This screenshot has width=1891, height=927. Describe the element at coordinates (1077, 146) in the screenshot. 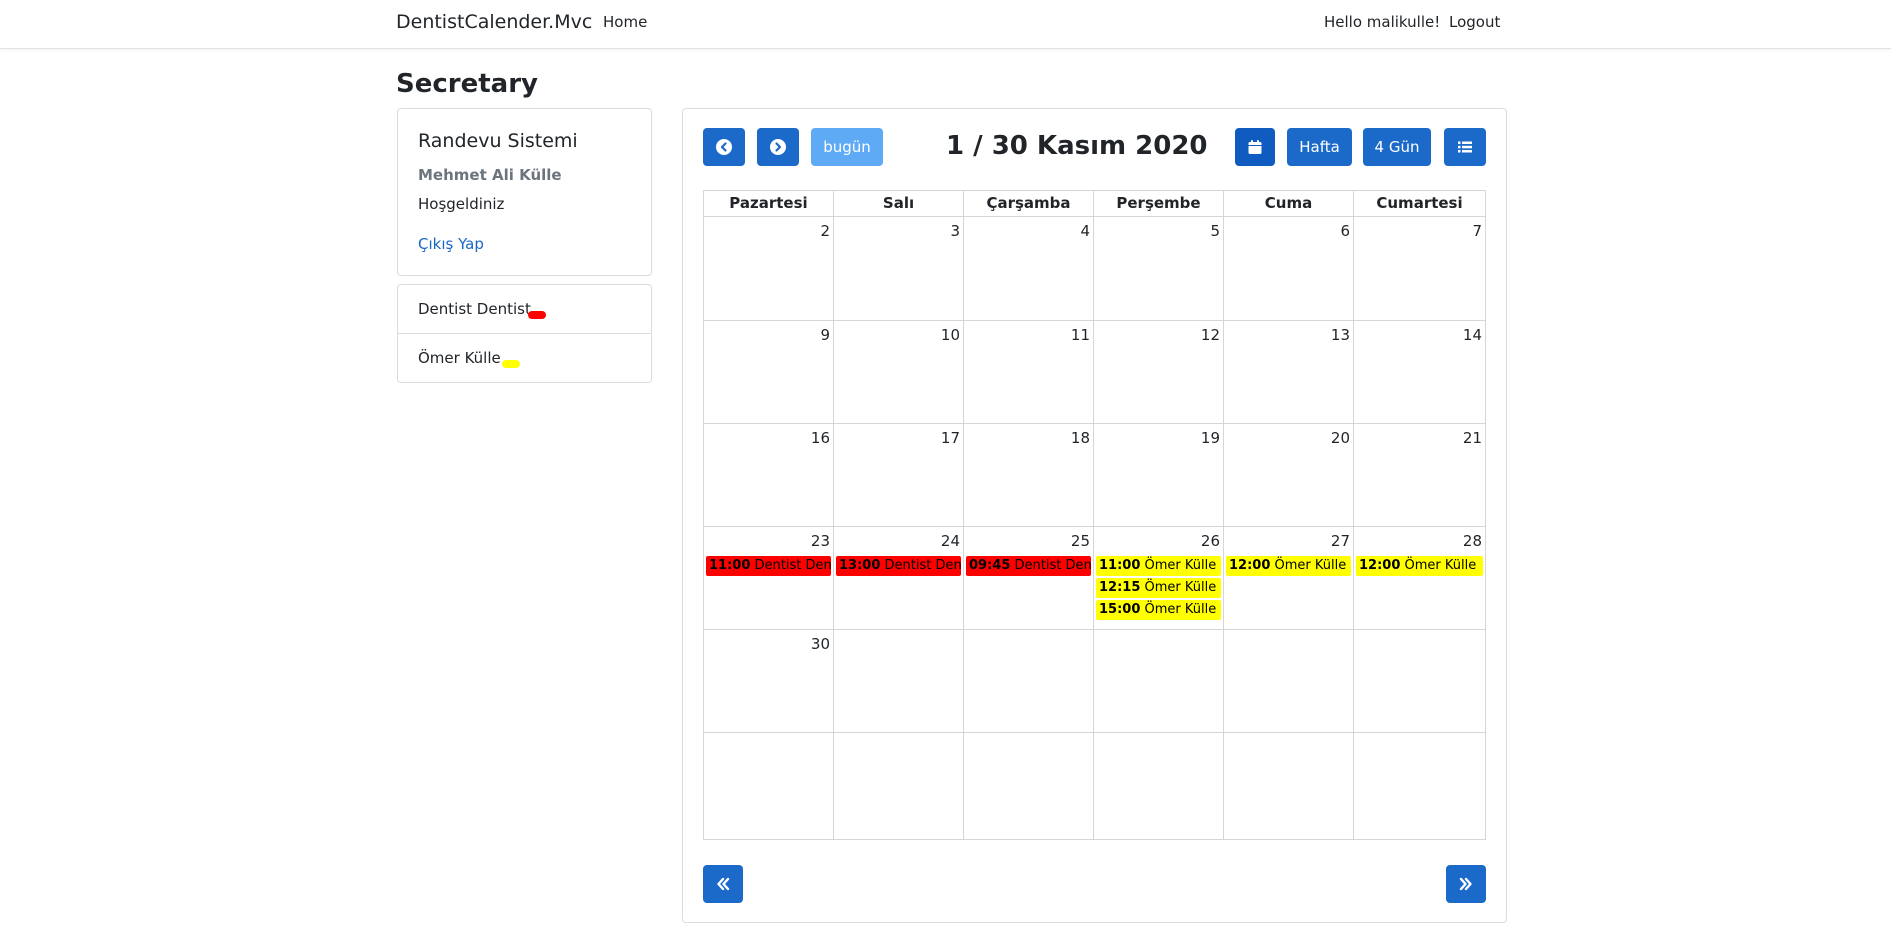

I see `calendar-title: 1 / 30 Kasım 2020` at that location.